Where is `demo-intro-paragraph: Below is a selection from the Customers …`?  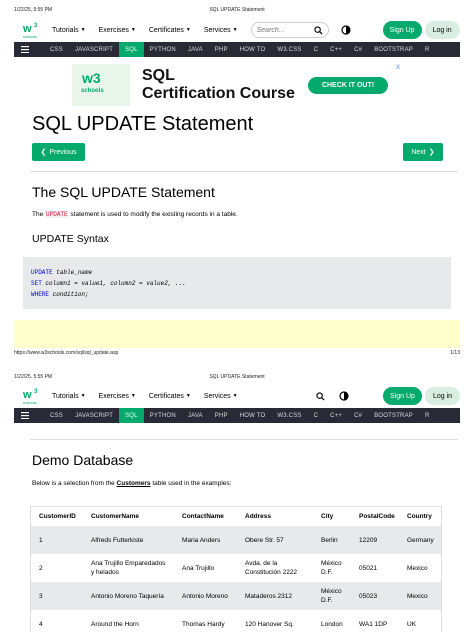 demo-intro-paragraph: Below is a selection from the Customers … is located at coordinates (131, 483).